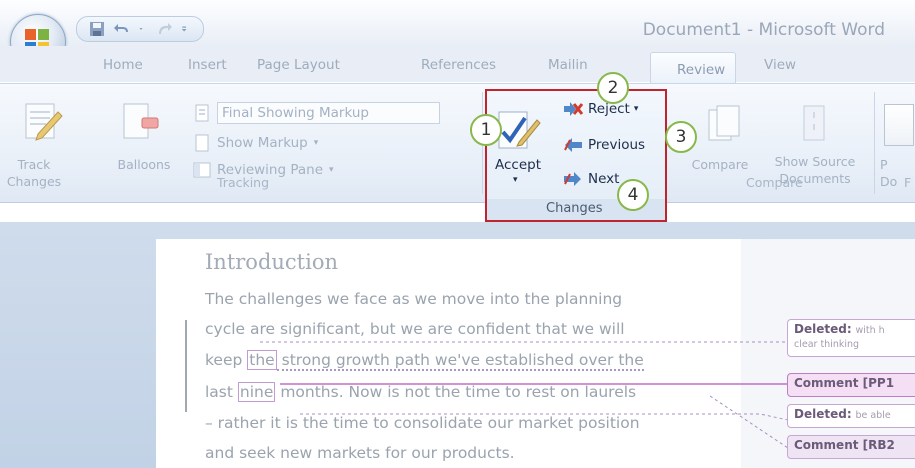  I want to click on tab-insert: Insert, so click(207, 65).